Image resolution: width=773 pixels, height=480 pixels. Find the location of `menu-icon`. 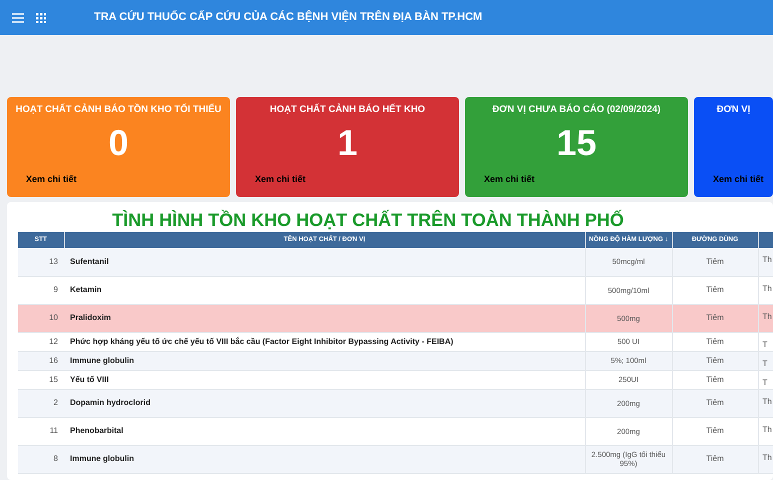

menu-icon is located at coordinates (18, 17).